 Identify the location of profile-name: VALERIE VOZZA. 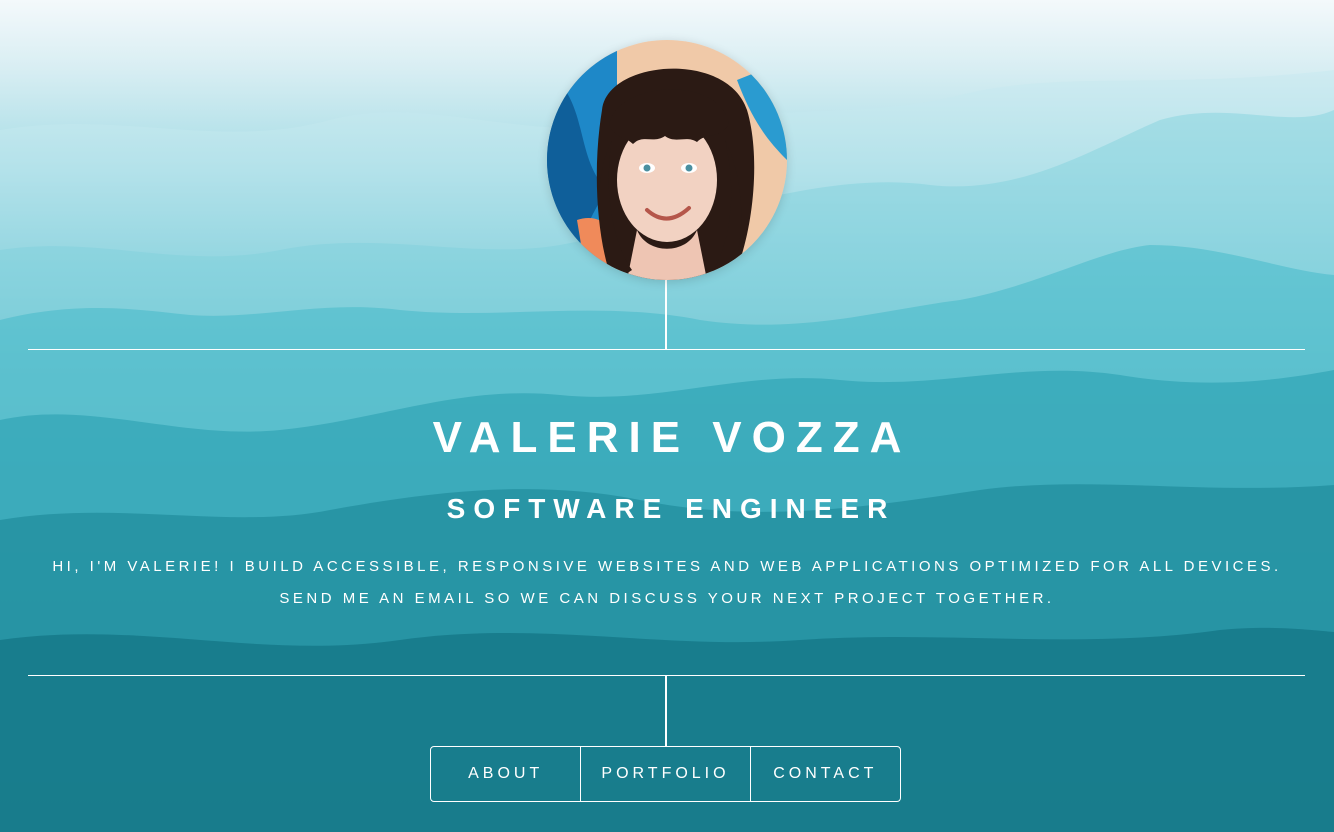
(672, 437).